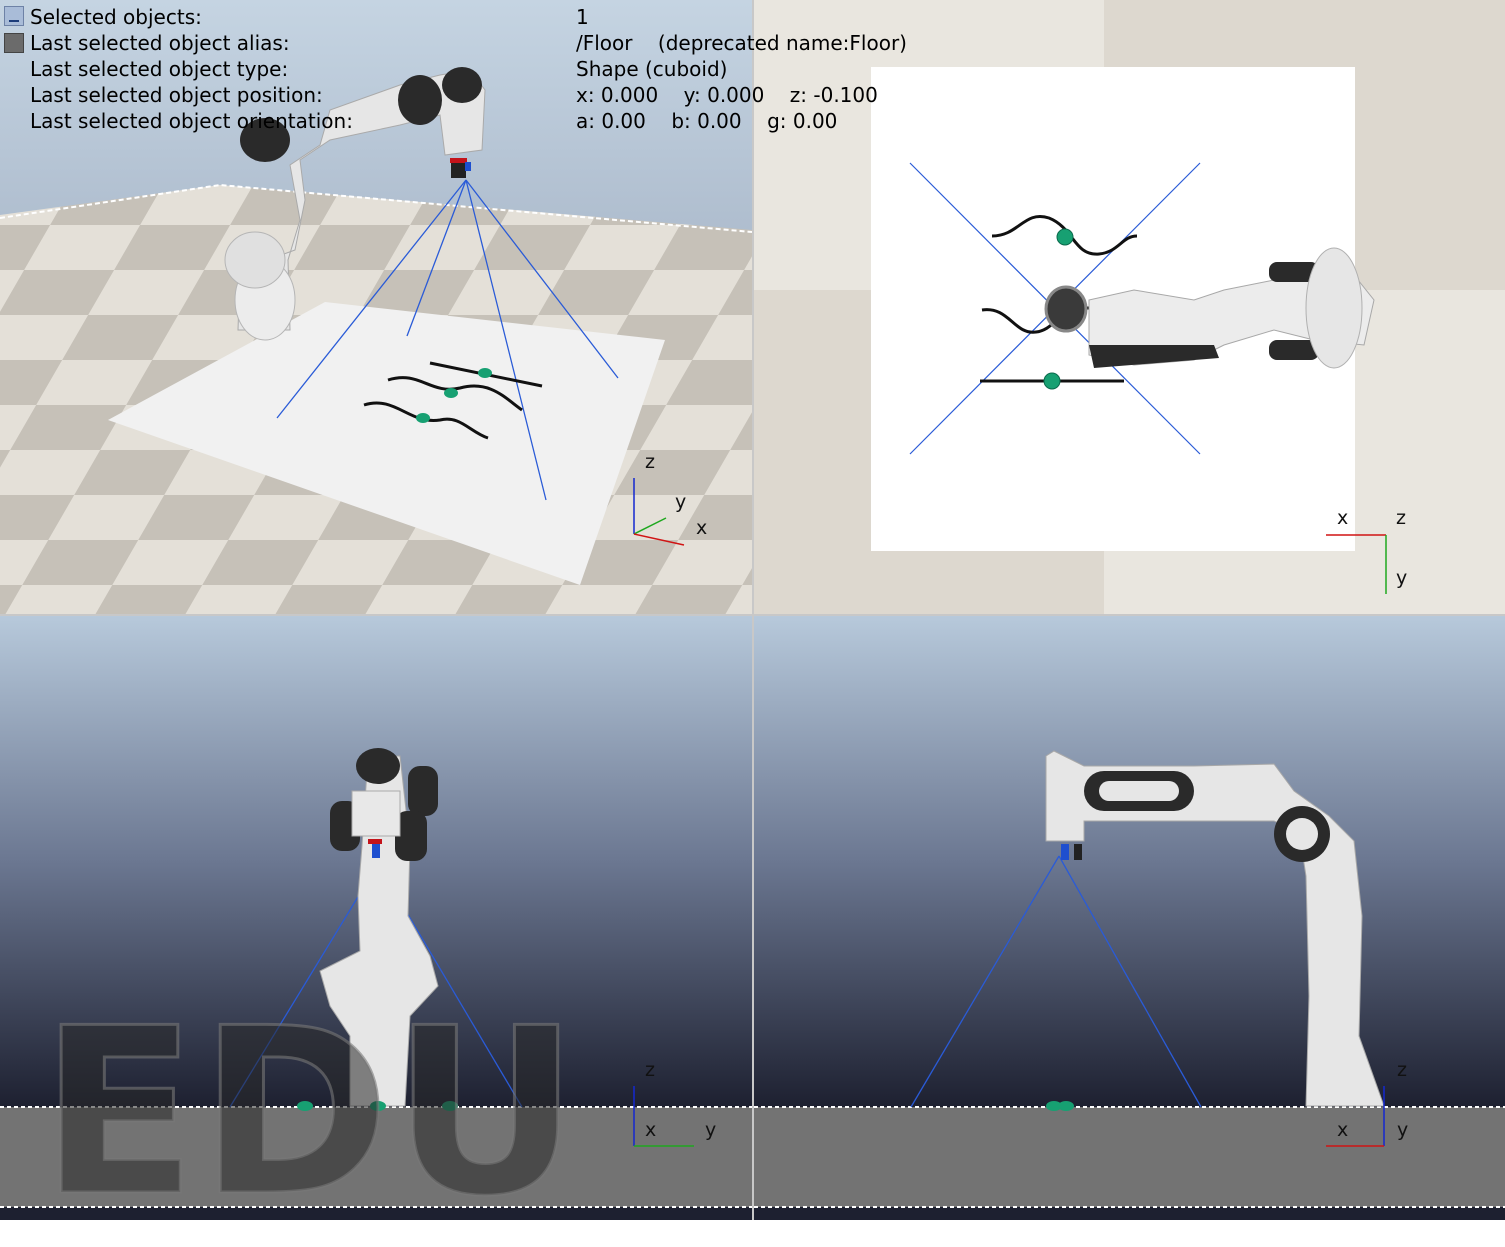 Image resolution: width=1505 pixels, height=1247 pixels. I want to click on ground-plane, so click(1129, 1157).